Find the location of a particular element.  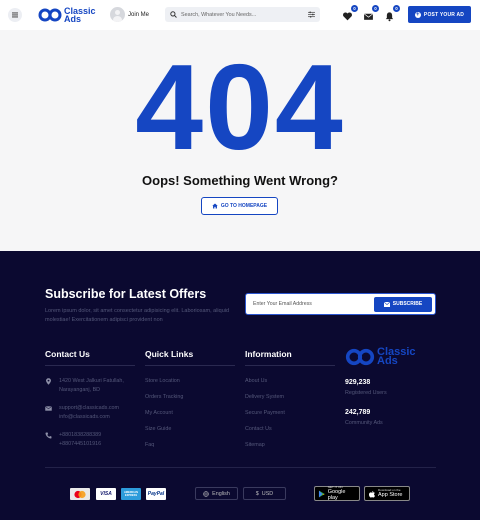

information-heading: Information is located at coordinates (268, 354).